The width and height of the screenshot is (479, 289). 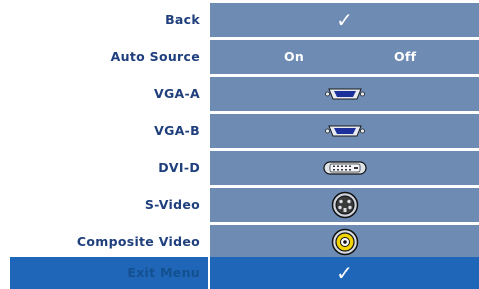 I want to click on menu-row-vga-b: VGA-B, so click(x=244, y=132).